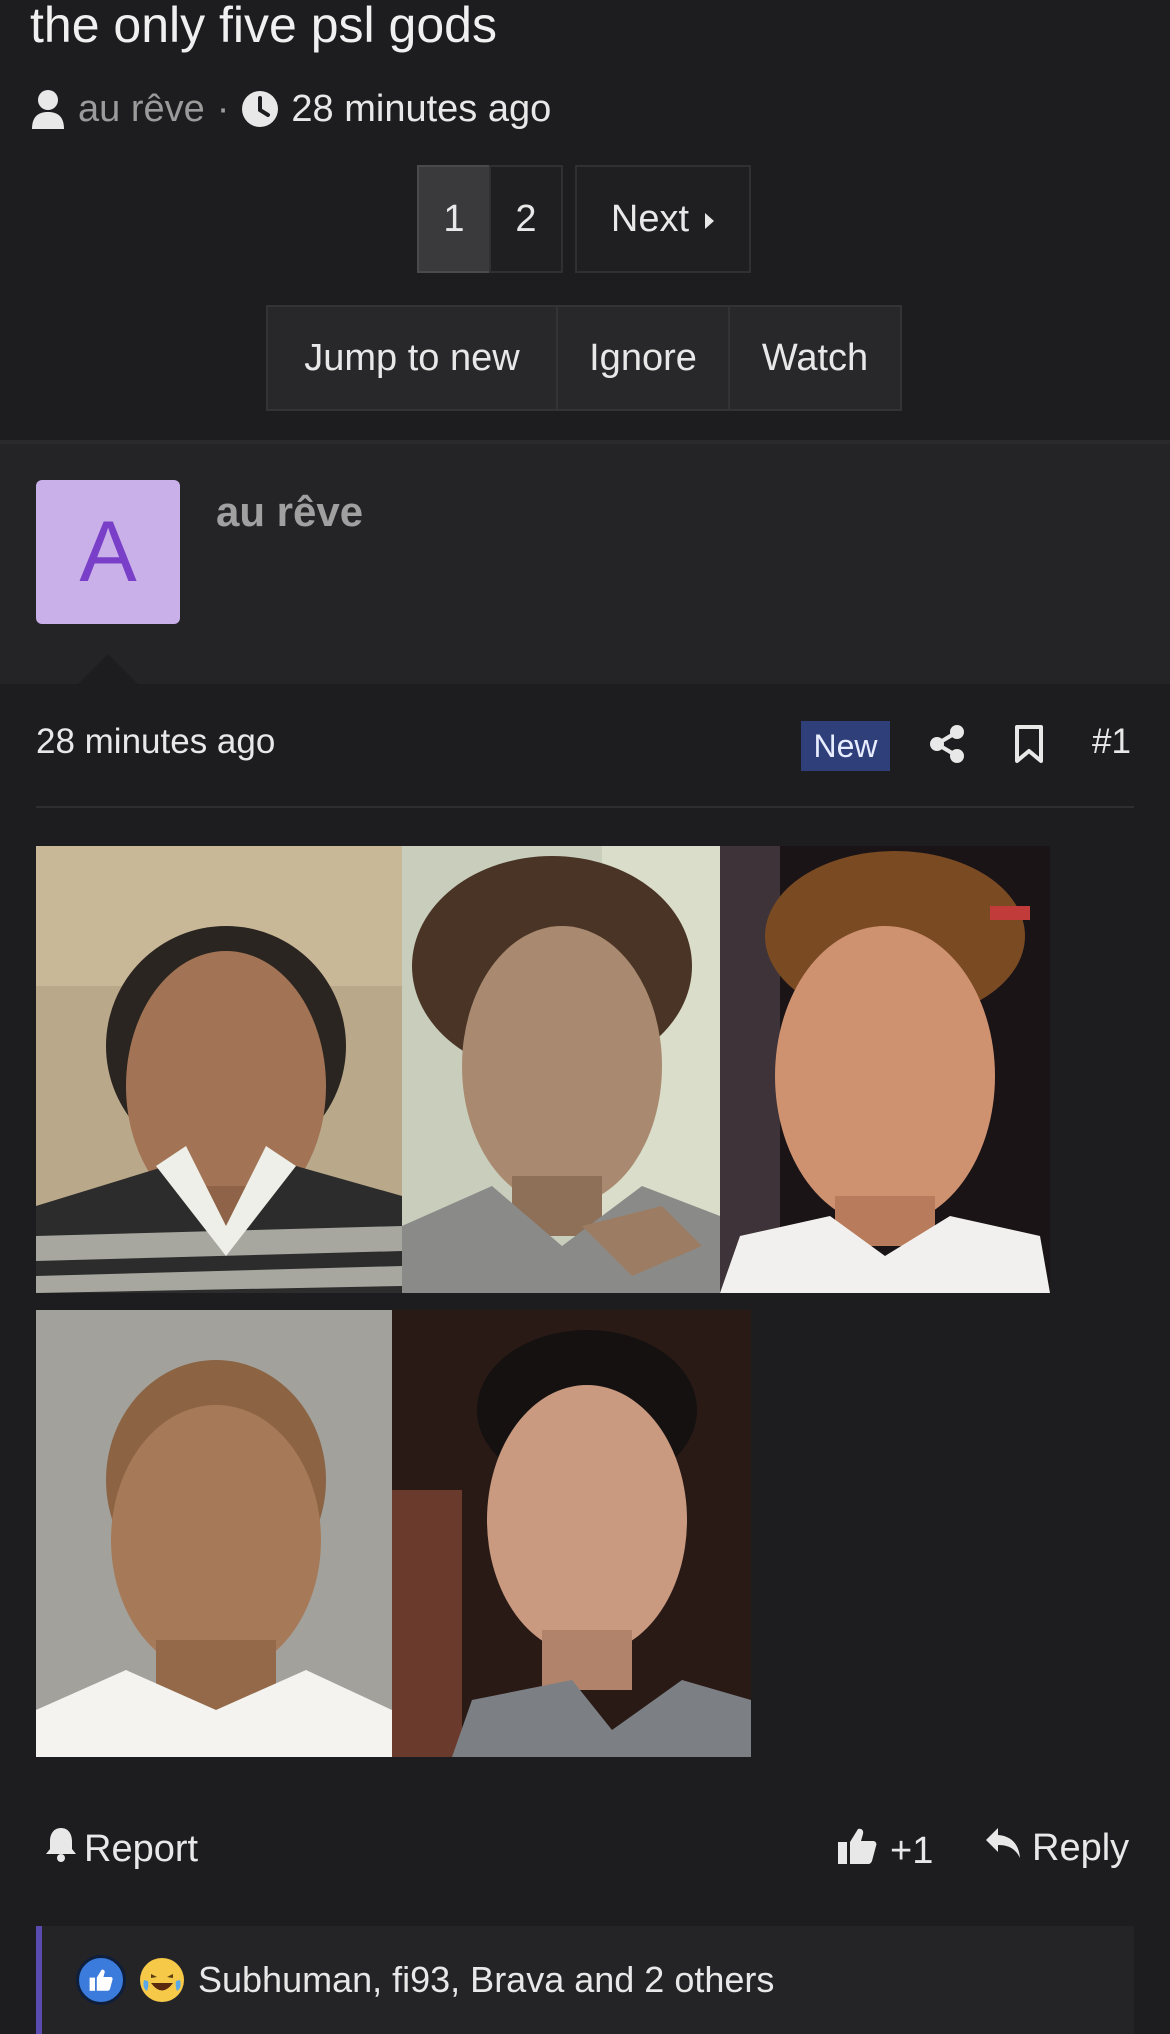 Image resolution: width=1170 pixels, height=2034 pixels. What do you see at coordinates (421, 109) in the screenshot?
I see `thread-time: 28 minutes ago` at bounding box center [421, 109].